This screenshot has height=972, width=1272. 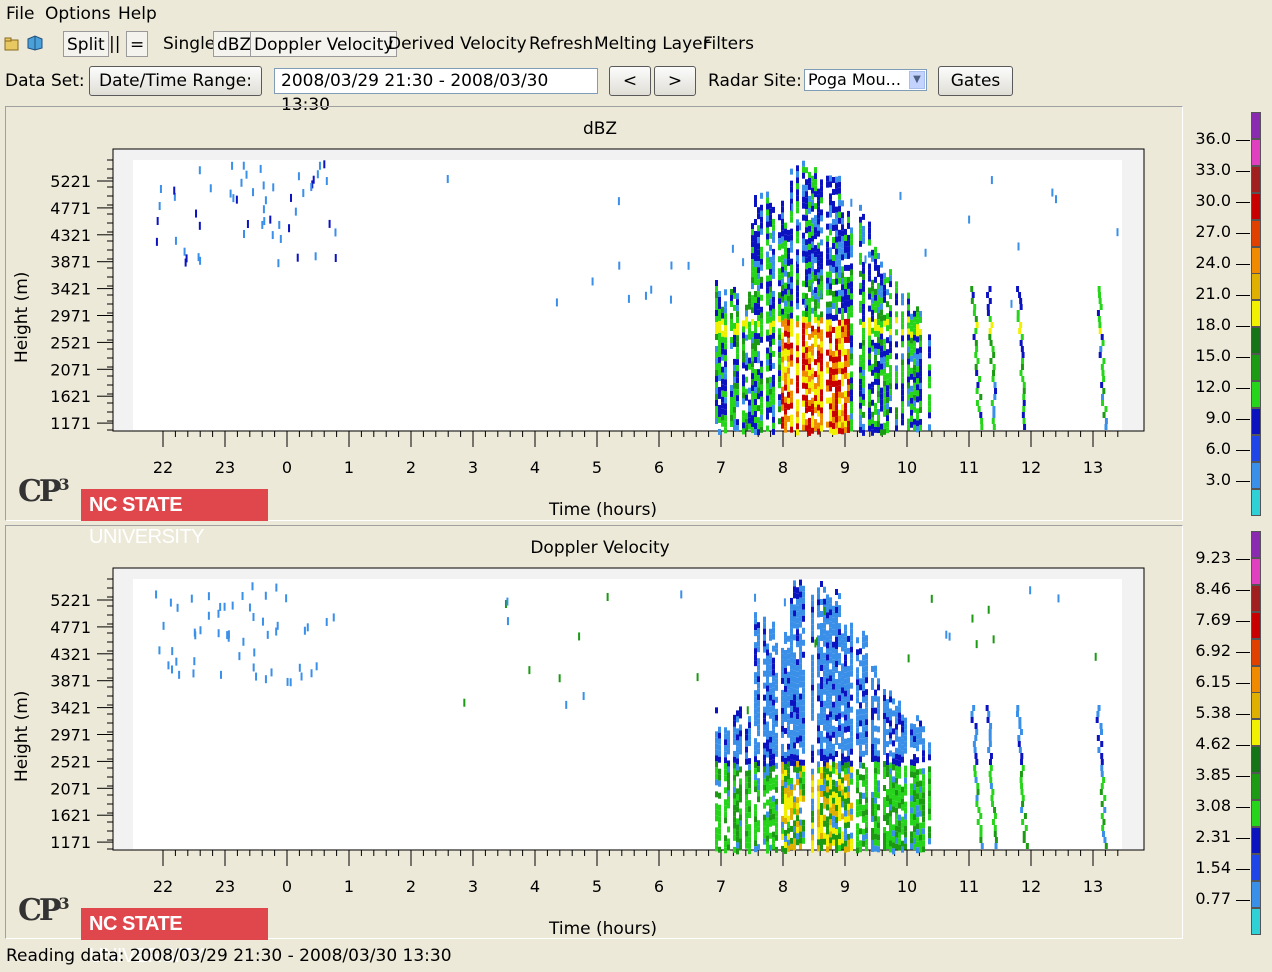 What do you see at coordinates (969, 467) in the screenshot?
I see `x-tick-label: 11` at bounding box center [969, 467].